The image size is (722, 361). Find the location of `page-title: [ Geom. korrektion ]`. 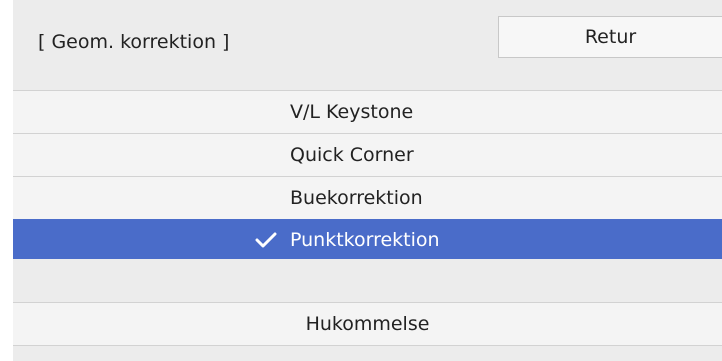

page-title: [ Geom. korrektion ] is located at coordinates (134, 42).